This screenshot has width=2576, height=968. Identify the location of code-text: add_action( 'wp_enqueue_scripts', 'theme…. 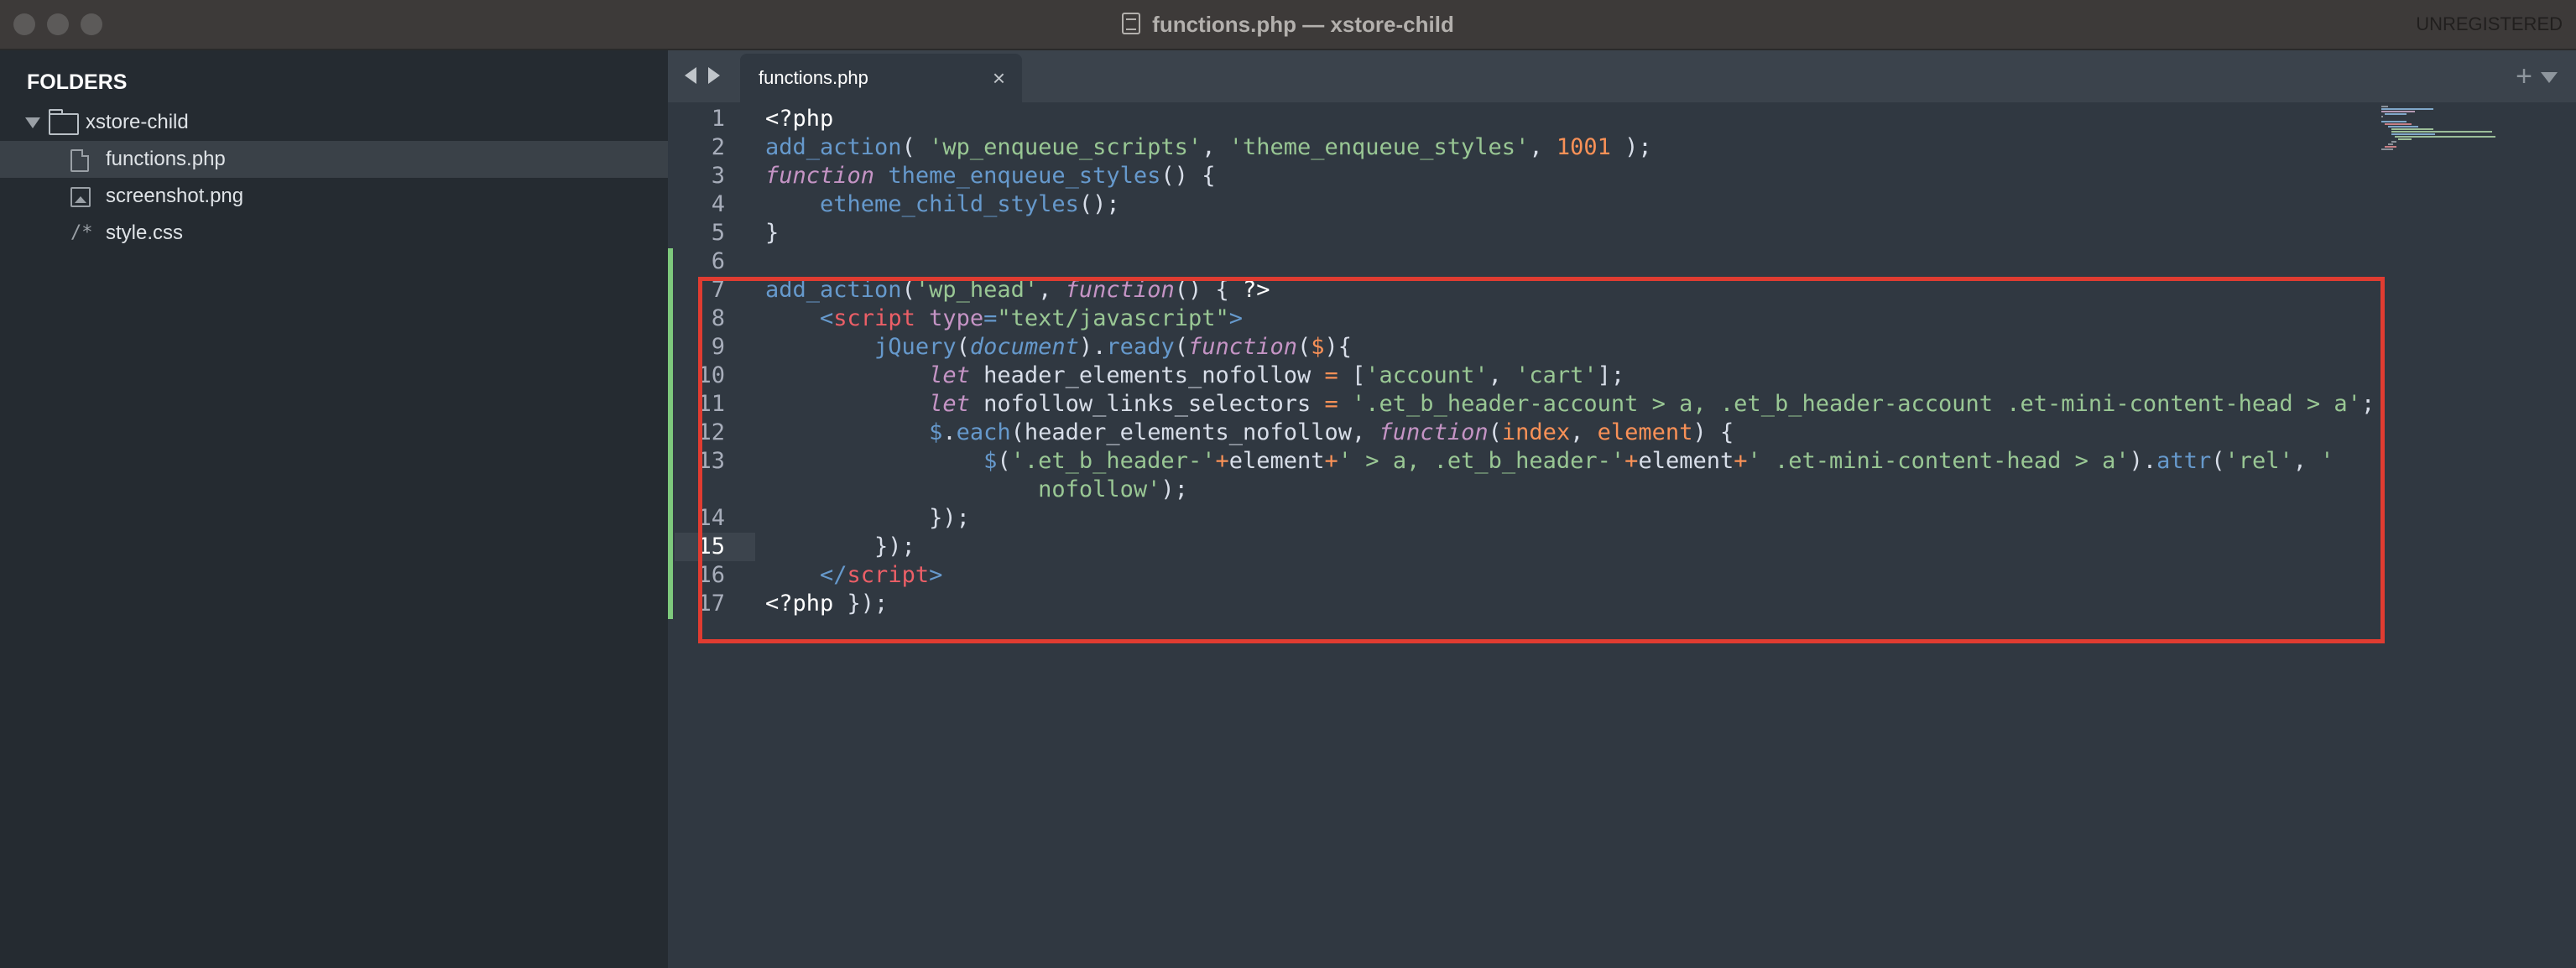
(1208, 147).